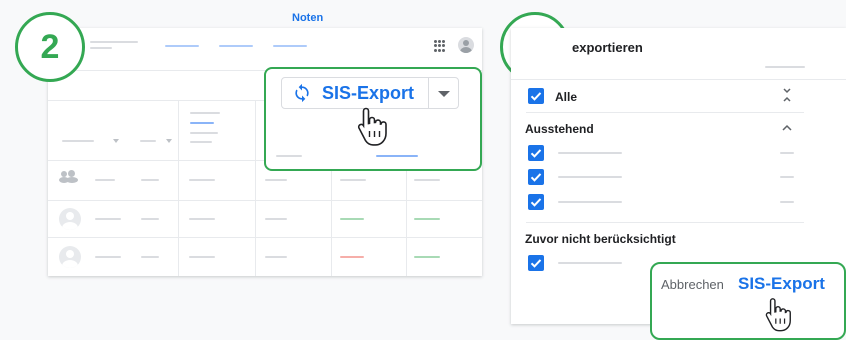 This screenshot has height=340, width=846. I want to click on collapse-all-icon, so click(787, 95).